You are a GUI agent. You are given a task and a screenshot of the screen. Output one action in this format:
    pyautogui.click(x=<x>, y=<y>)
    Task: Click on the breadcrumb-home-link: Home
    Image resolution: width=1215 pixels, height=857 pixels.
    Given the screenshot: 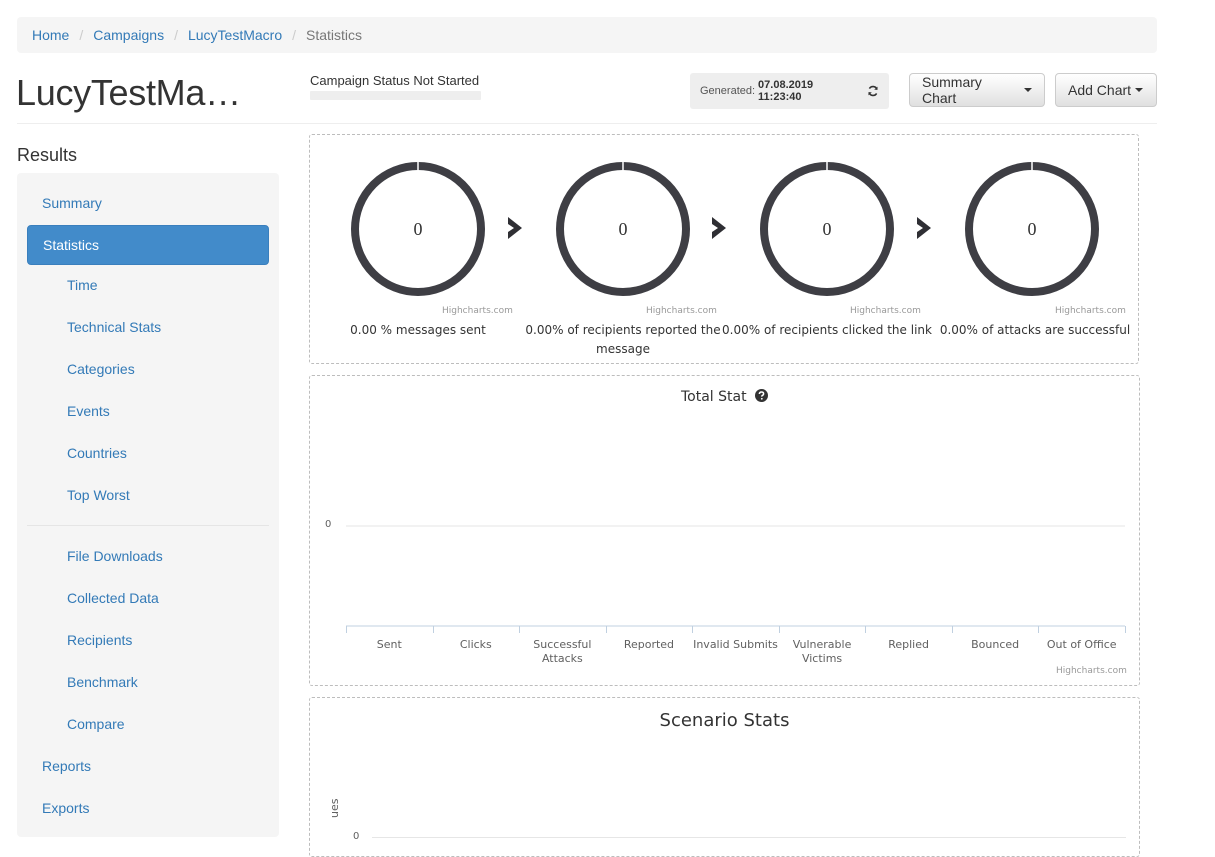 What is the action you would take?
    pyautogui.click(x=50, y=35)
    